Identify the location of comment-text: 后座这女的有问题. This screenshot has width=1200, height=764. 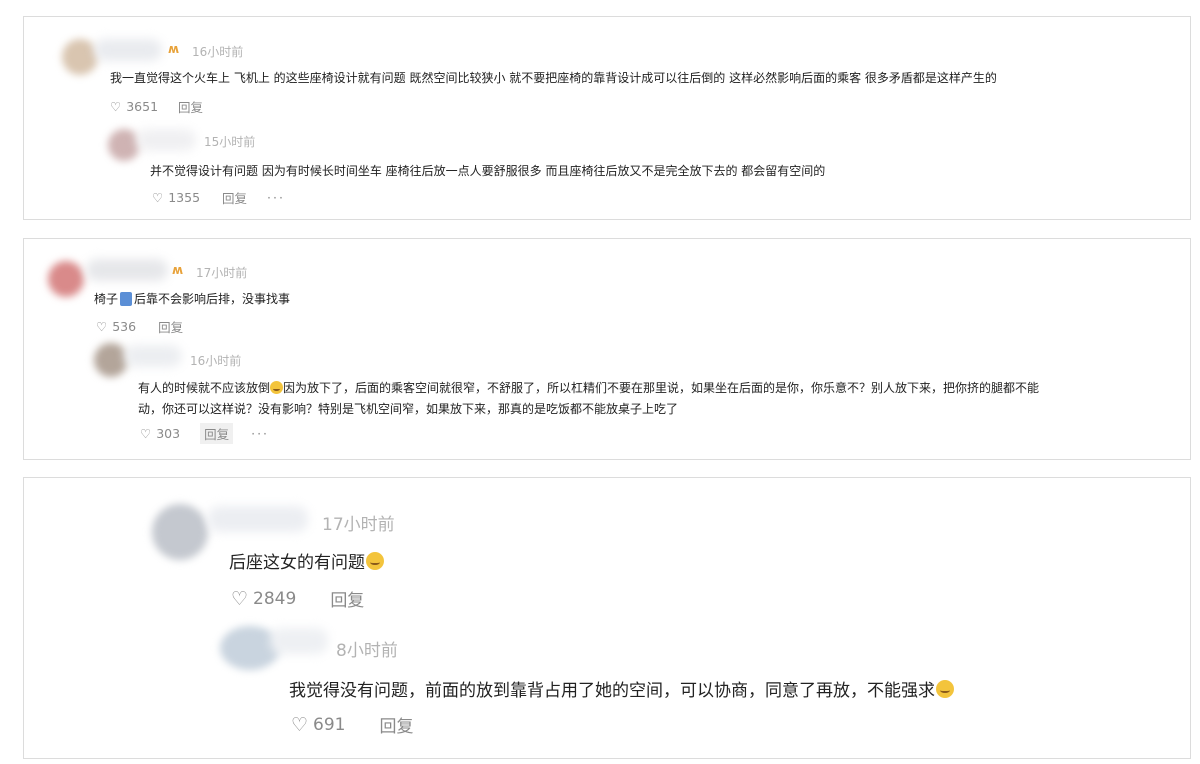
(306, 560).